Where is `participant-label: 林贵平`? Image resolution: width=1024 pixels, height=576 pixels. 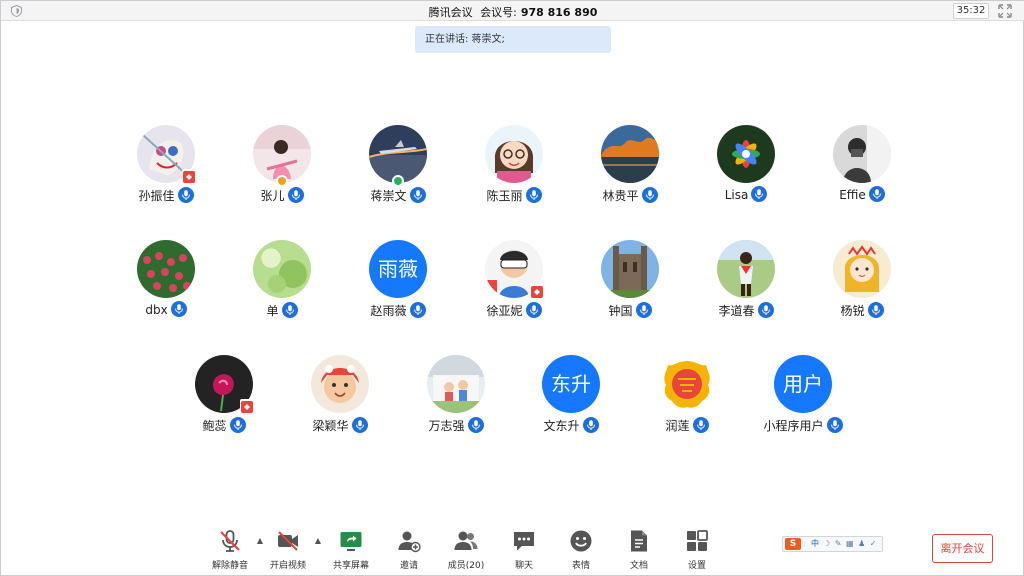
participant-label: 林贵平 is located at coordinates (620, 196).